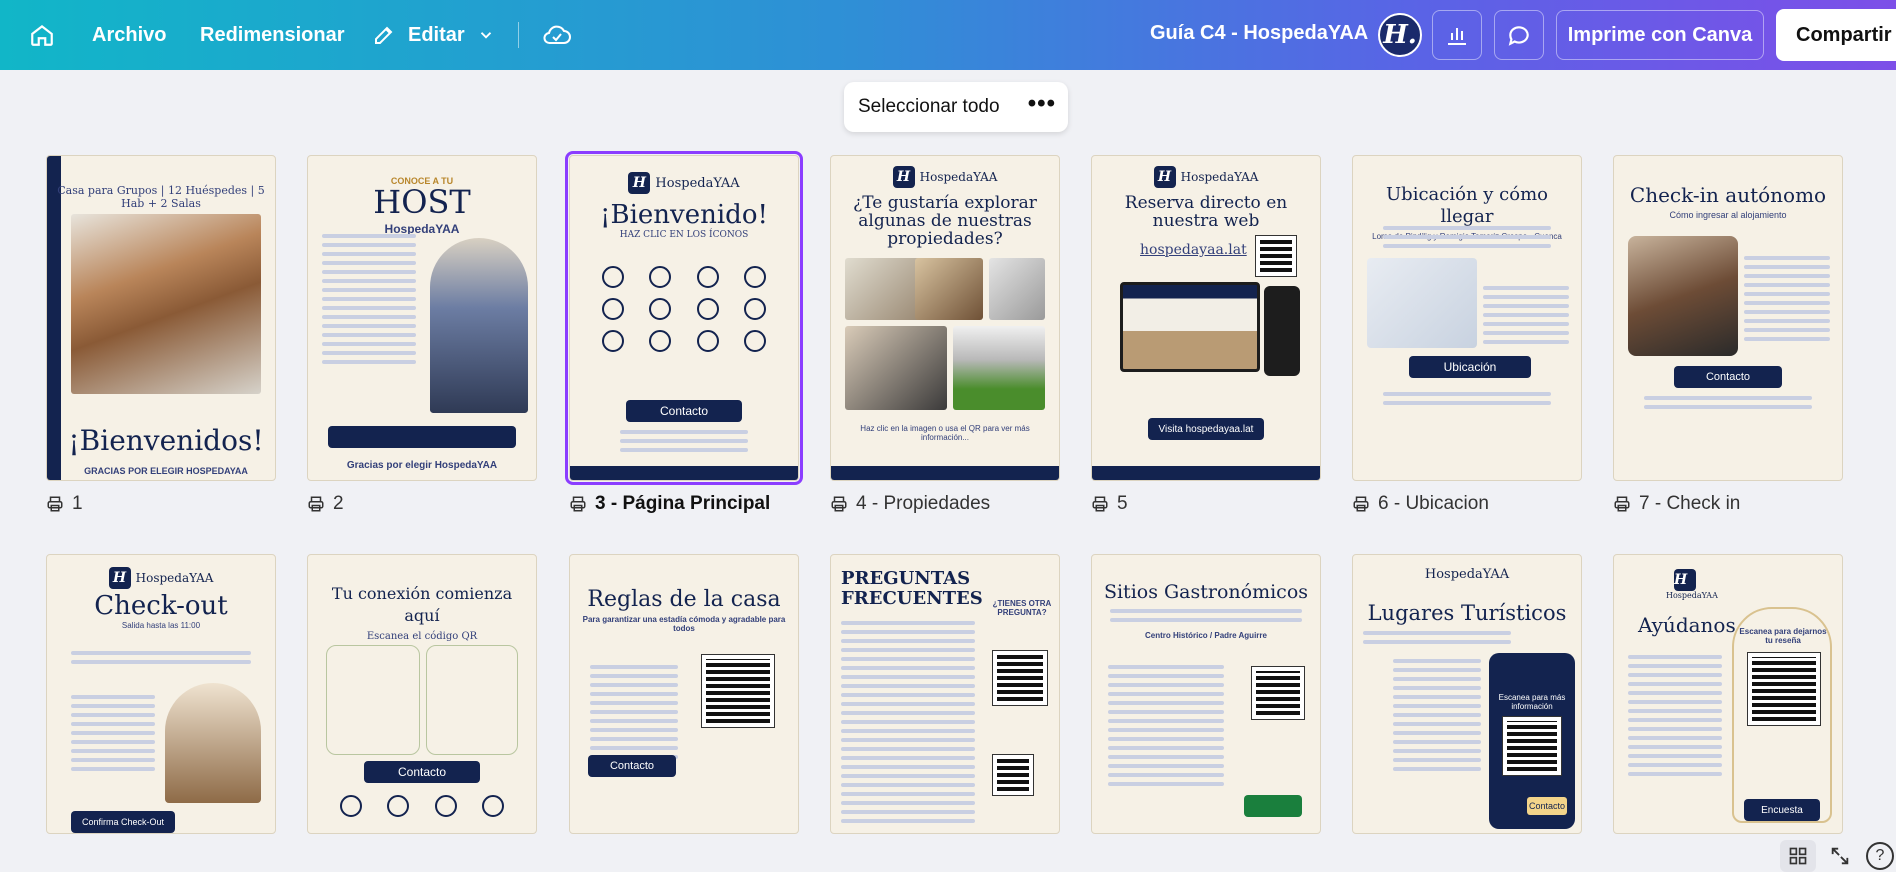 The image size is (1896, 872). Describe the element at coordinates (161, 606) in the screenshot. I see `thumb-title: Check-out` at that location.